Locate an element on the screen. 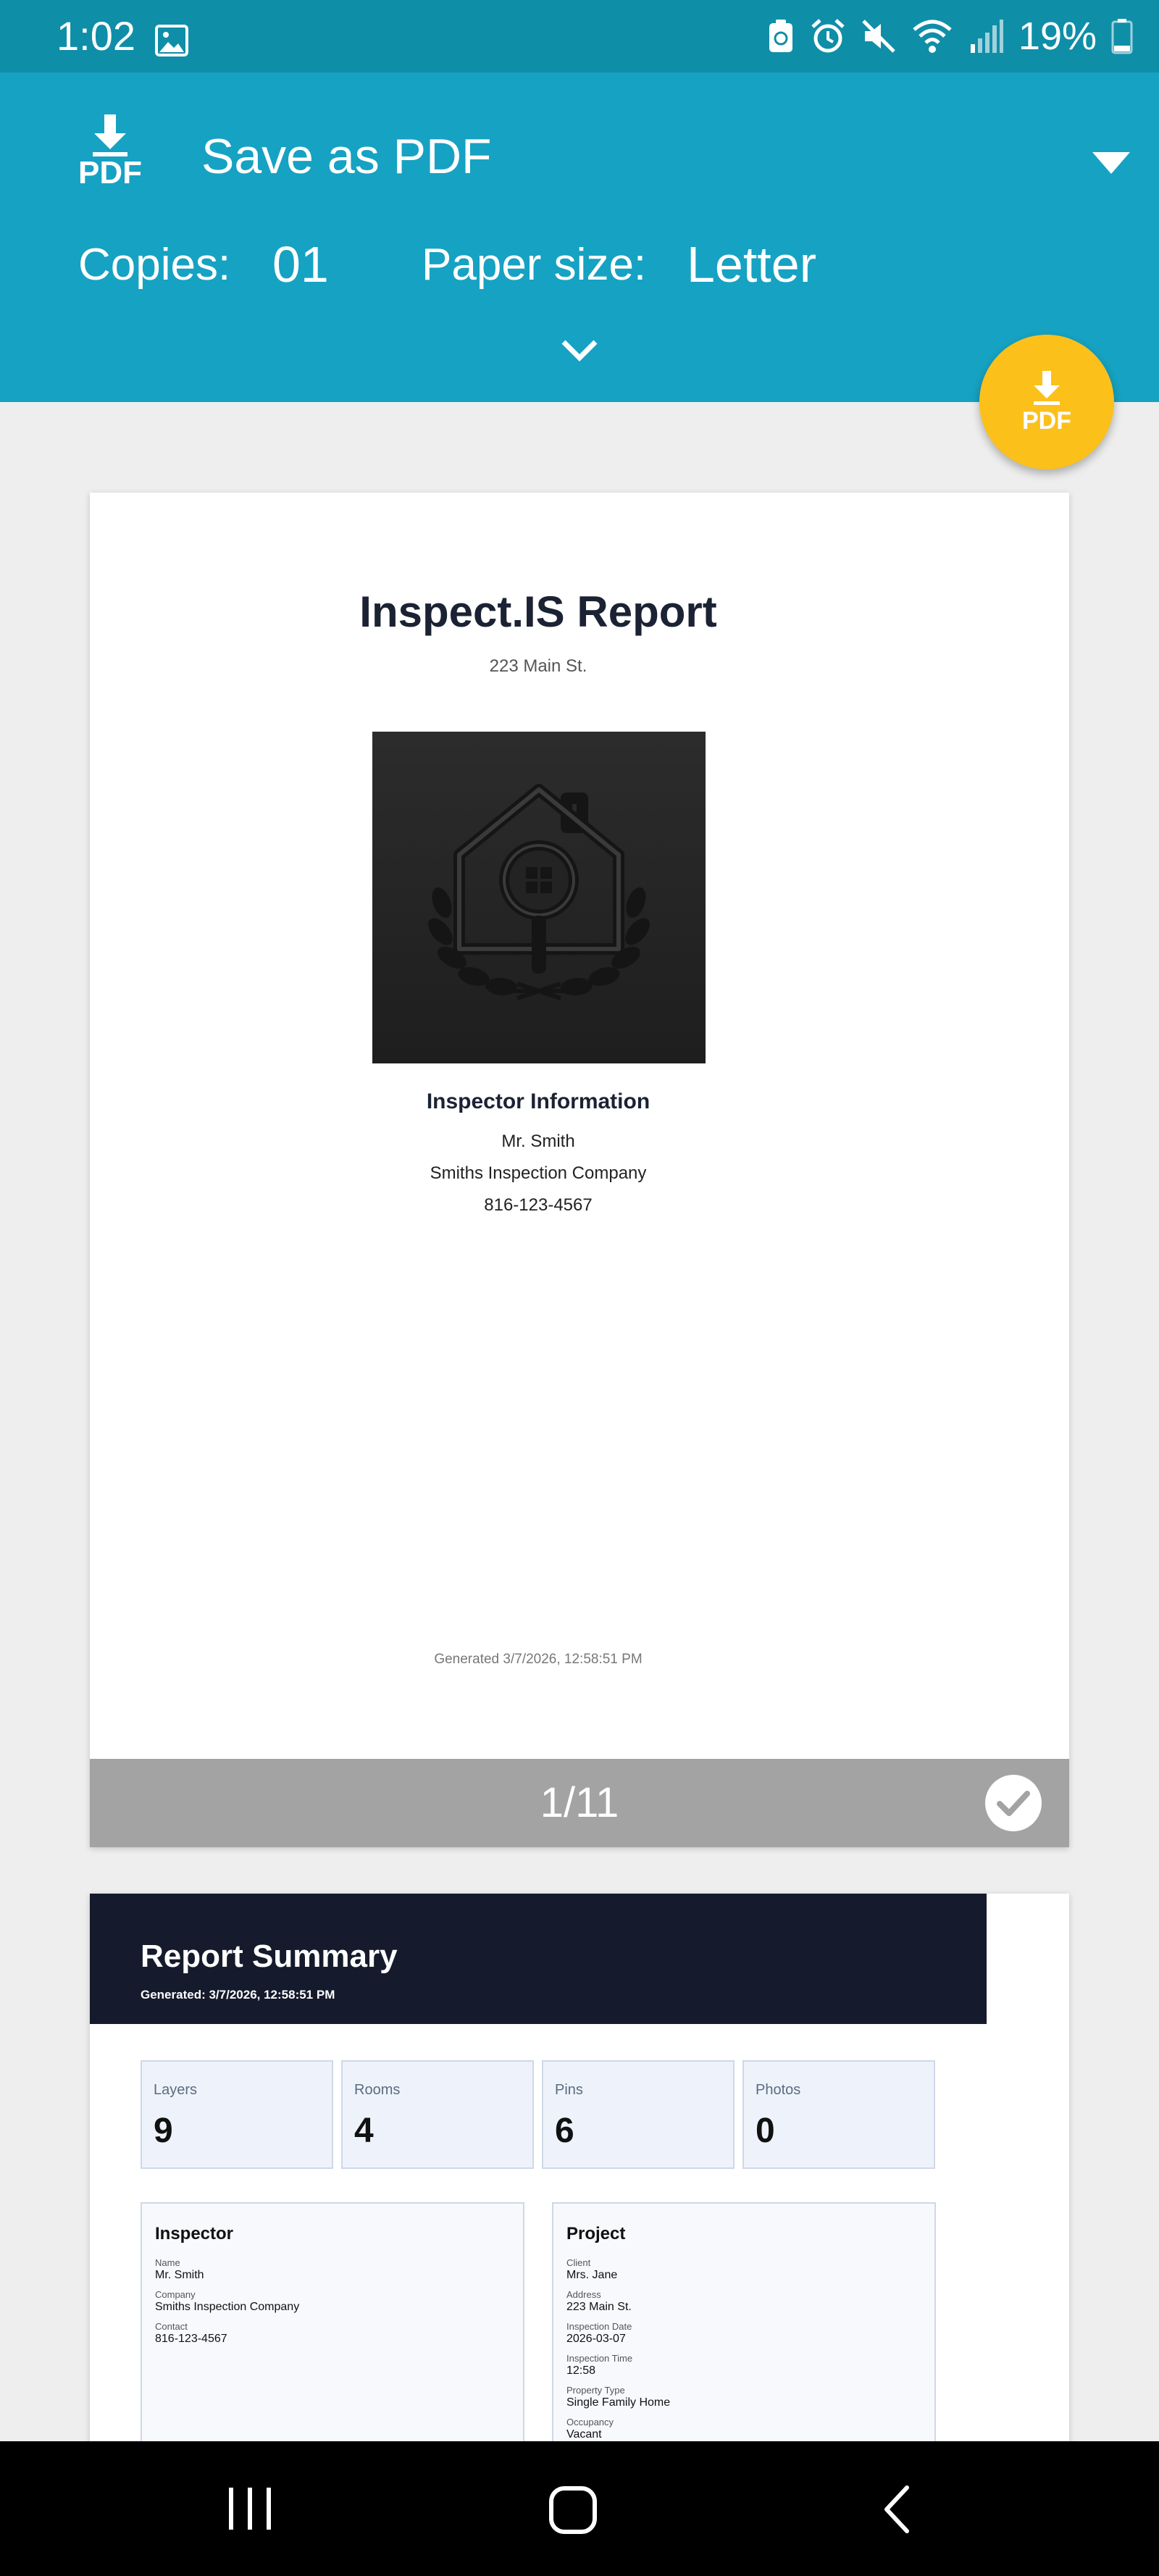 The width and height of the screenshot is (1159, 2576). report-address: 223 Main St. is located at coordinates (538, 666).